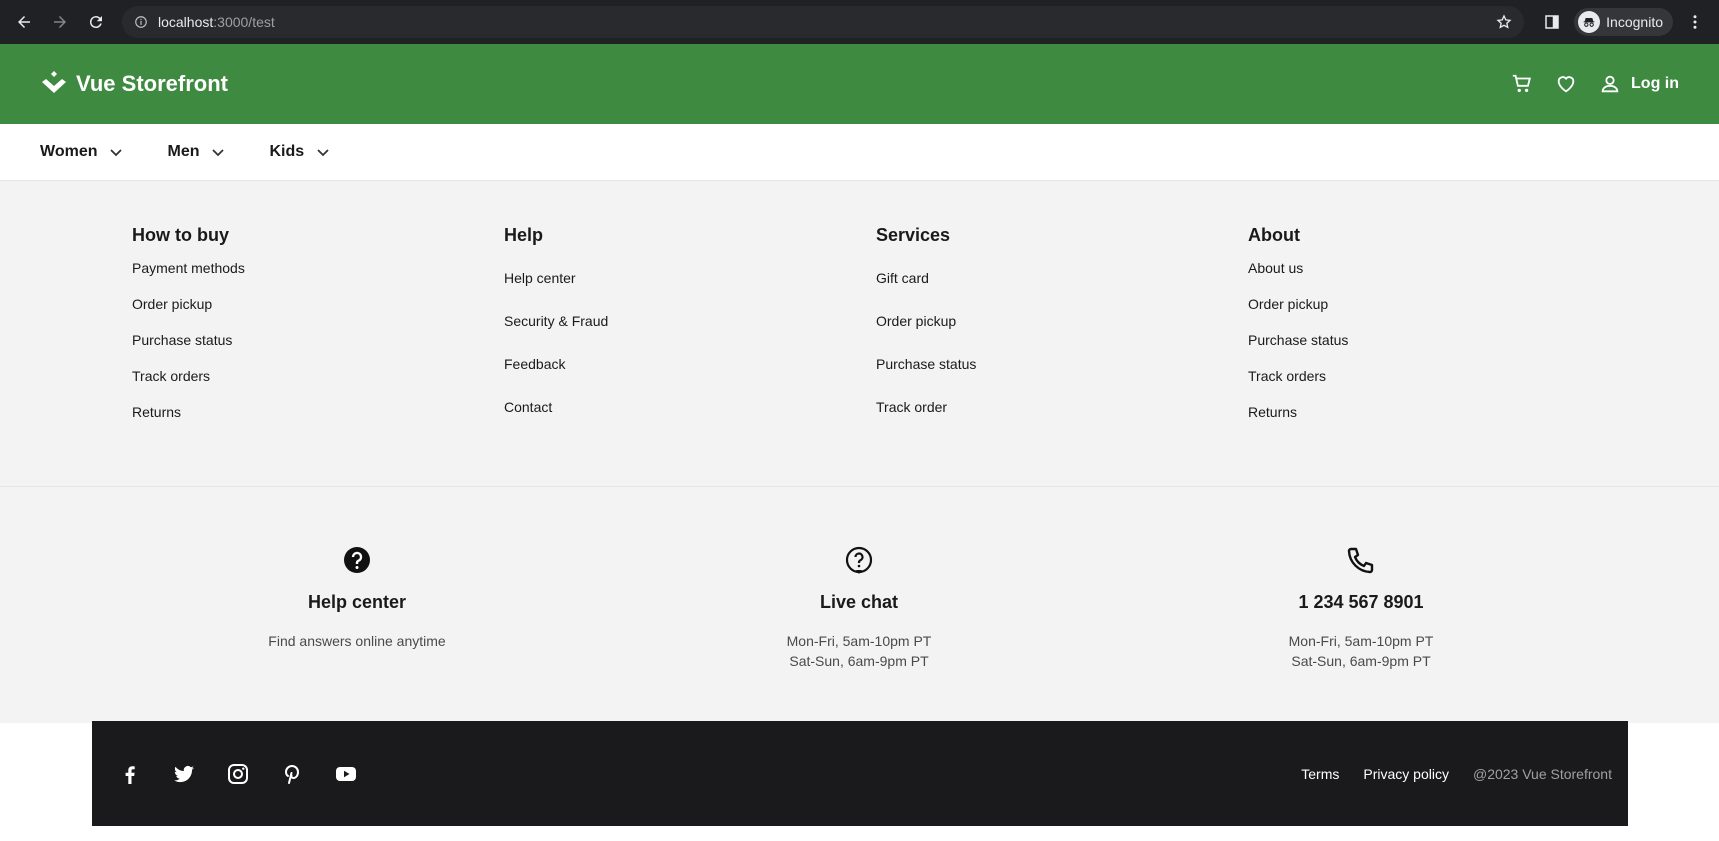 The image size is (1719, 841). I want to click on bookmark-star-icon, so click(1504, 22).